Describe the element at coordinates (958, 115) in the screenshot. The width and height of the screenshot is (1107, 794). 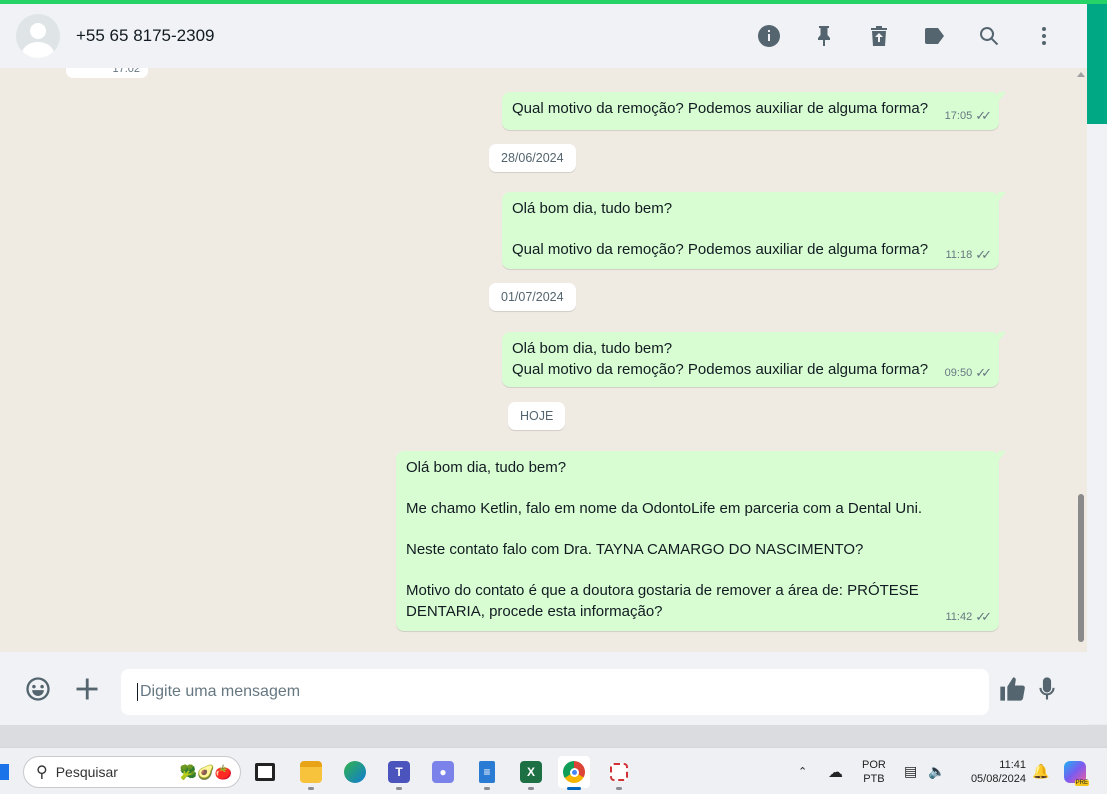
I see `message-time: 17:05` at that location.